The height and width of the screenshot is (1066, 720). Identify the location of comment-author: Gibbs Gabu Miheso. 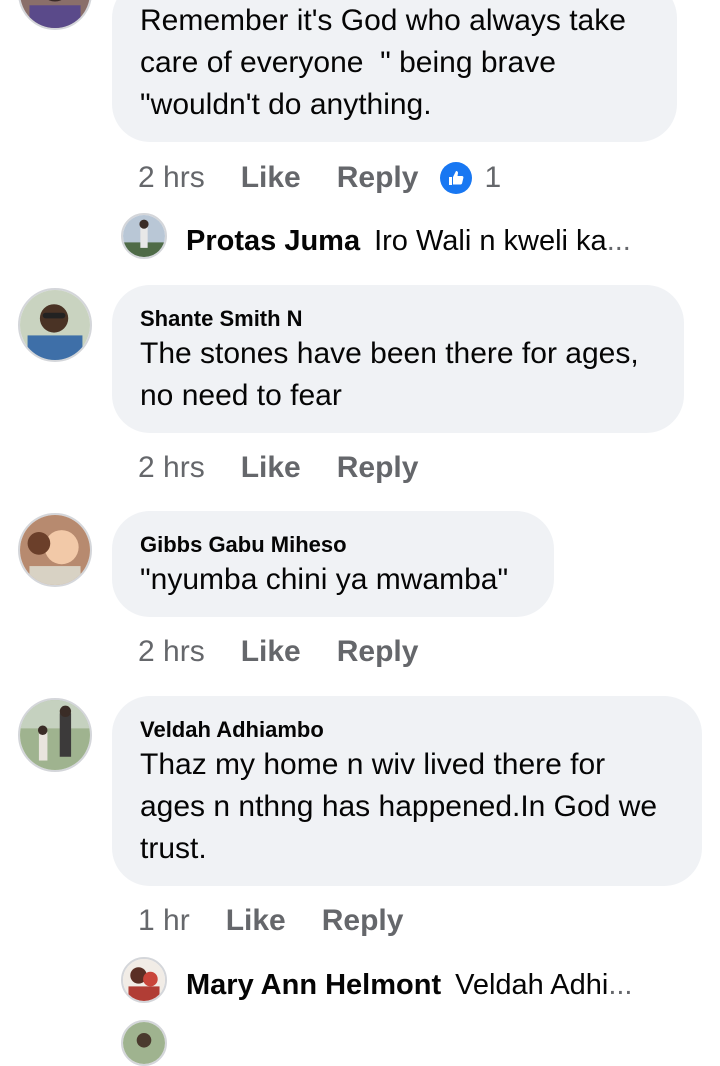
(333, 545).